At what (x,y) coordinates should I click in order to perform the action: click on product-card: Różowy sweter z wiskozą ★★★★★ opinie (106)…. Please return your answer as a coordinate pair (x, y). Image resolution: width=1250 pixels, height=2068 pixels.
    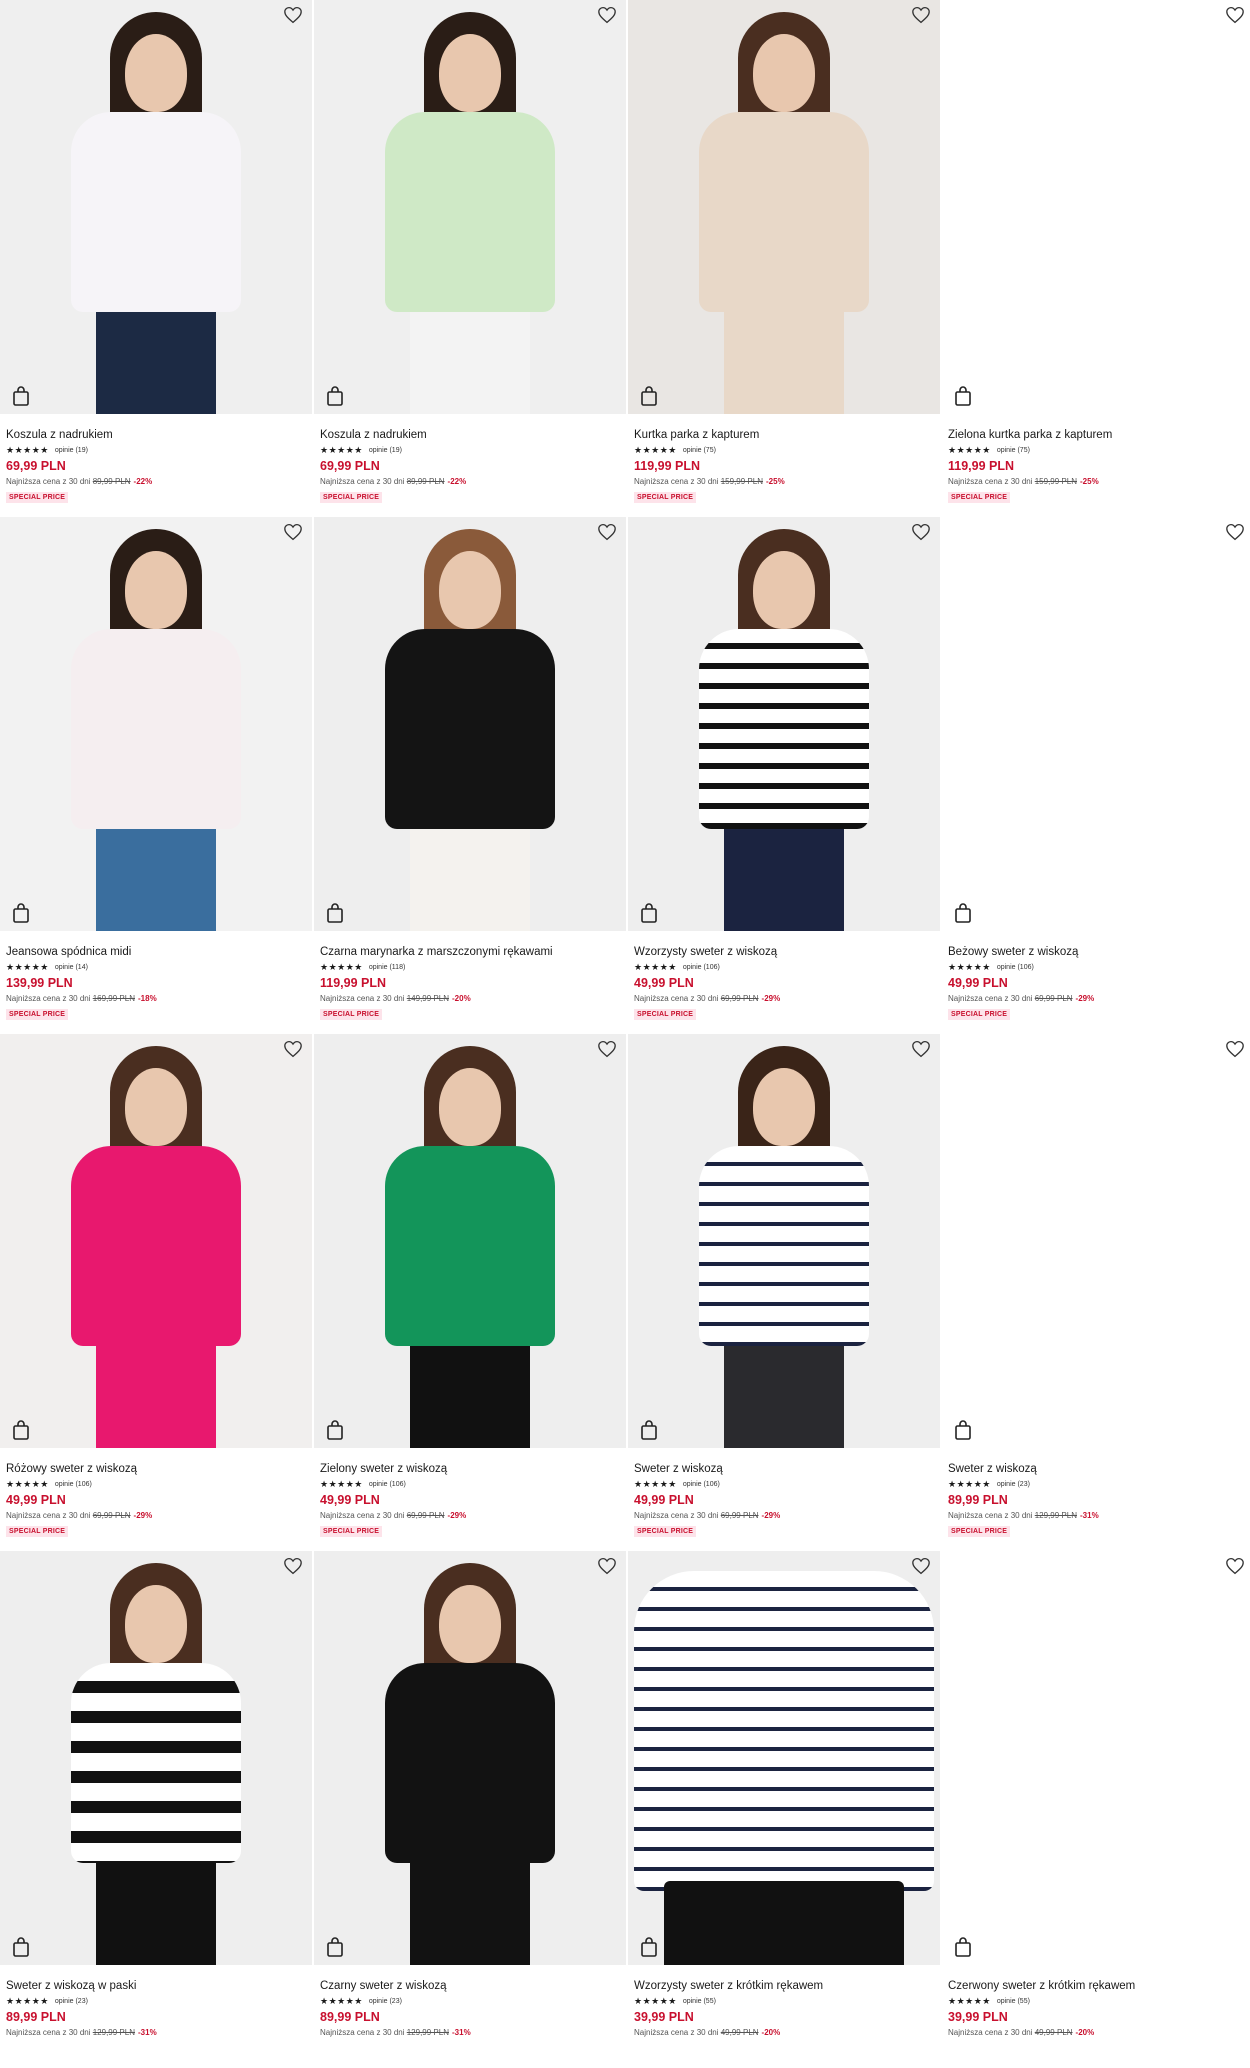
    Looking at the image, I should click on (156, 1292).